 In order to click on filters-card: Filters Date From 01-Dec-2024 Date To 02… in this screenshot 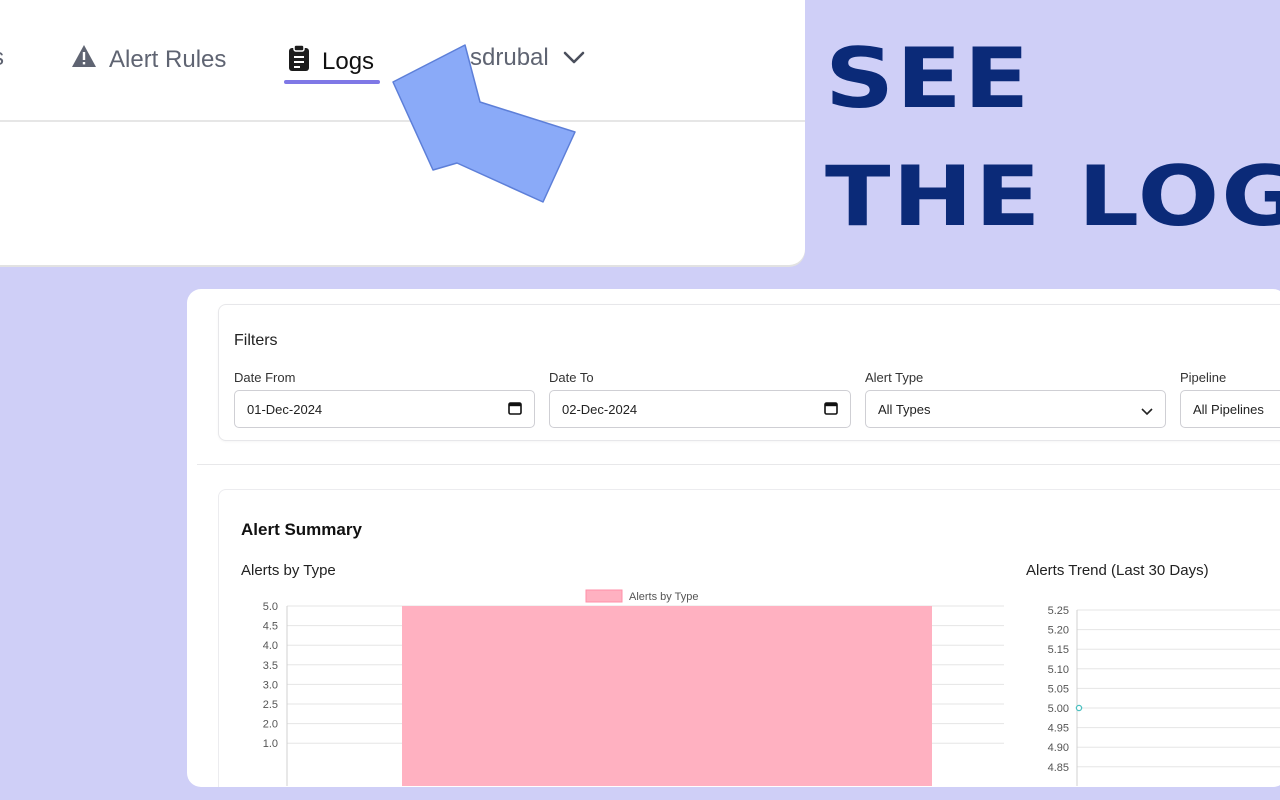, I will do `click(749, 372)`.